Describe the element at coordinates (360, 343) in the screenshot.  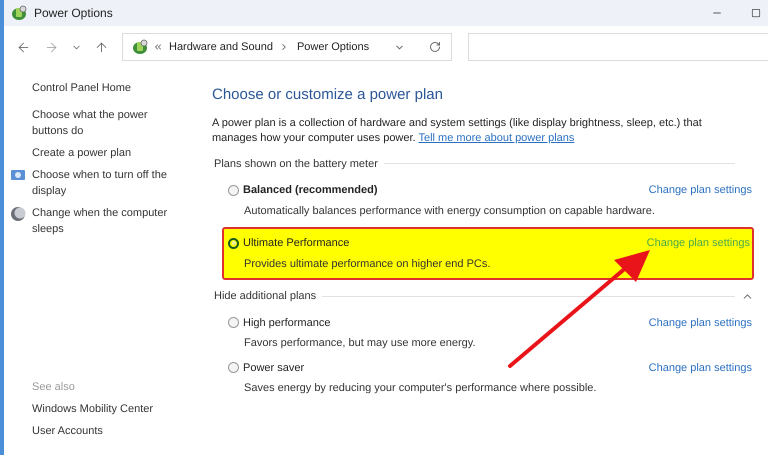
I see `plan-description: Favors performance, but may use more energy.` at that location.